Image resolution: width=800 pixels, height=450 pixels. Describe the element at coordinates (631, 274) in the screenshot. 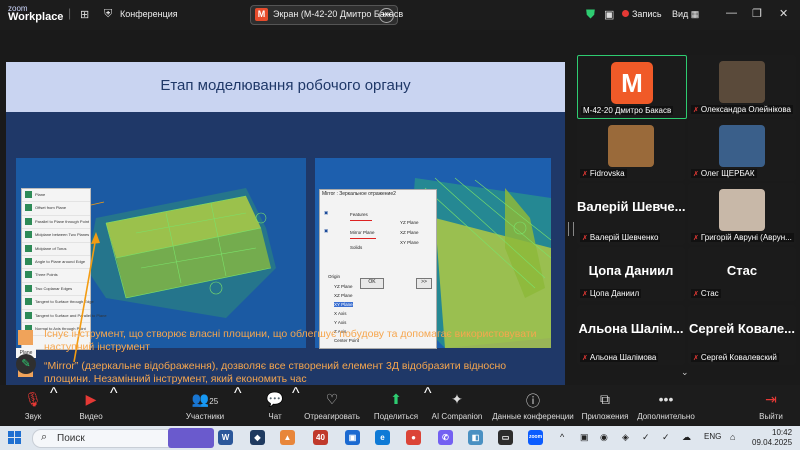

I see `participant-tile: Цопа Даниил ✗ Цопа Даниил` at that location.